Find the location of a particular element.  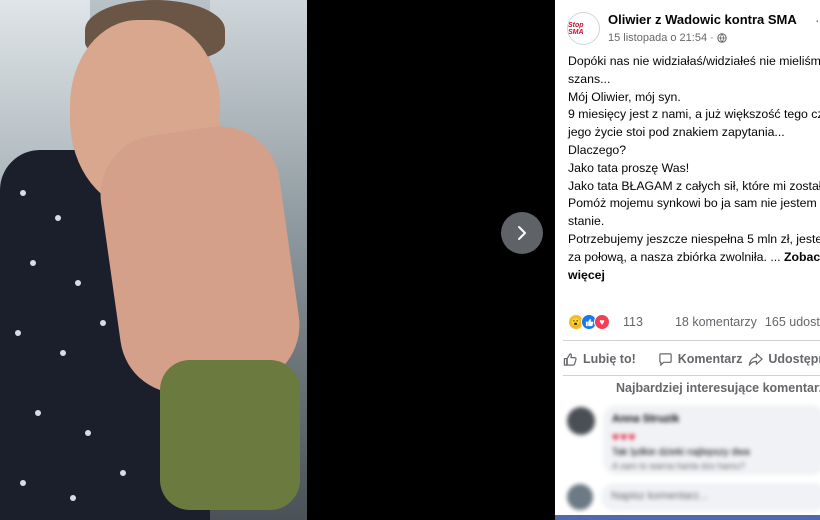

more-options-icon: · is located at coordinates (817, 20).